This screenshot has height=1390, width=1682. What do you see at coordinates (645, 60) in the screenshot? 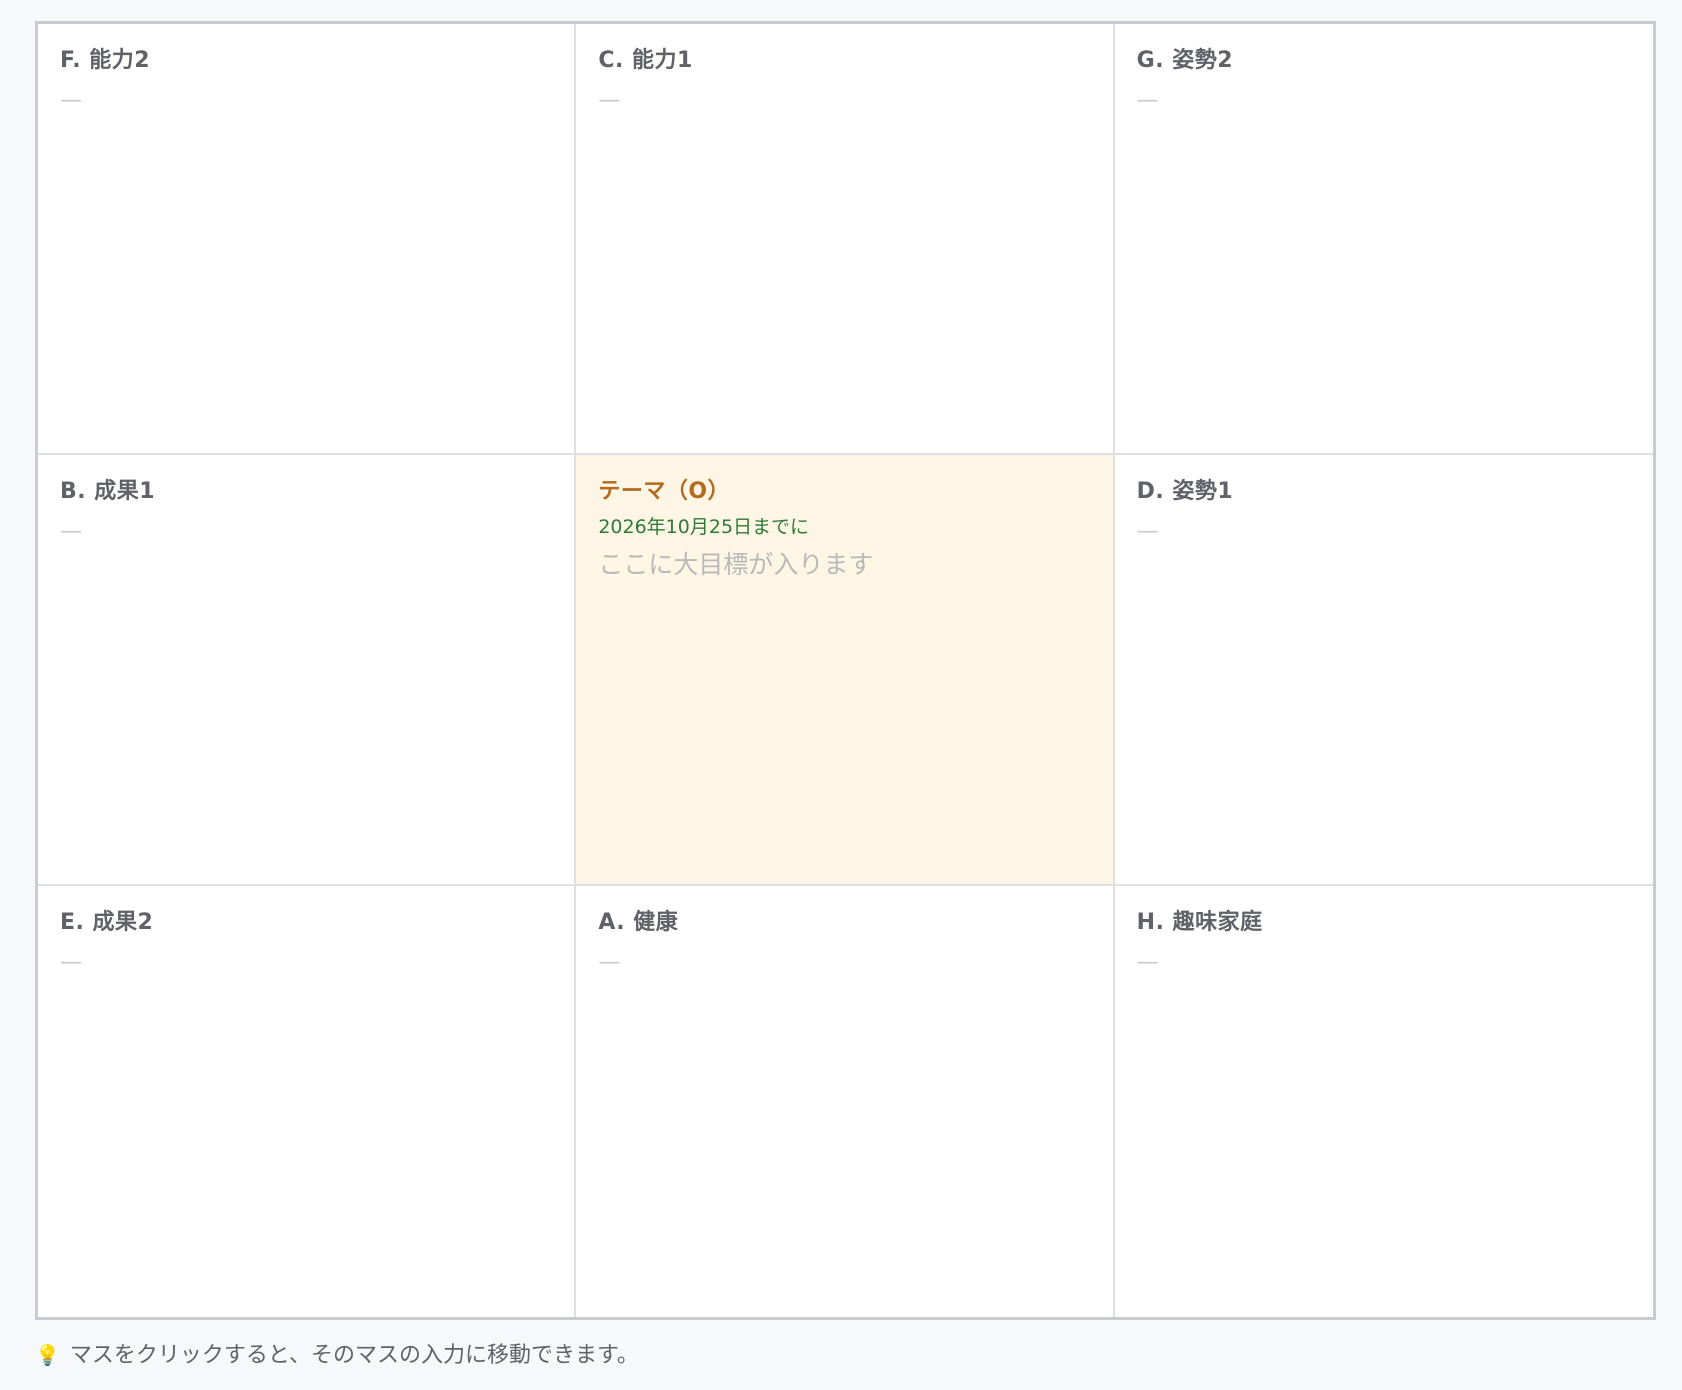
I see `cell-c-title: C. 能力1` at bounding box center [645, 60].